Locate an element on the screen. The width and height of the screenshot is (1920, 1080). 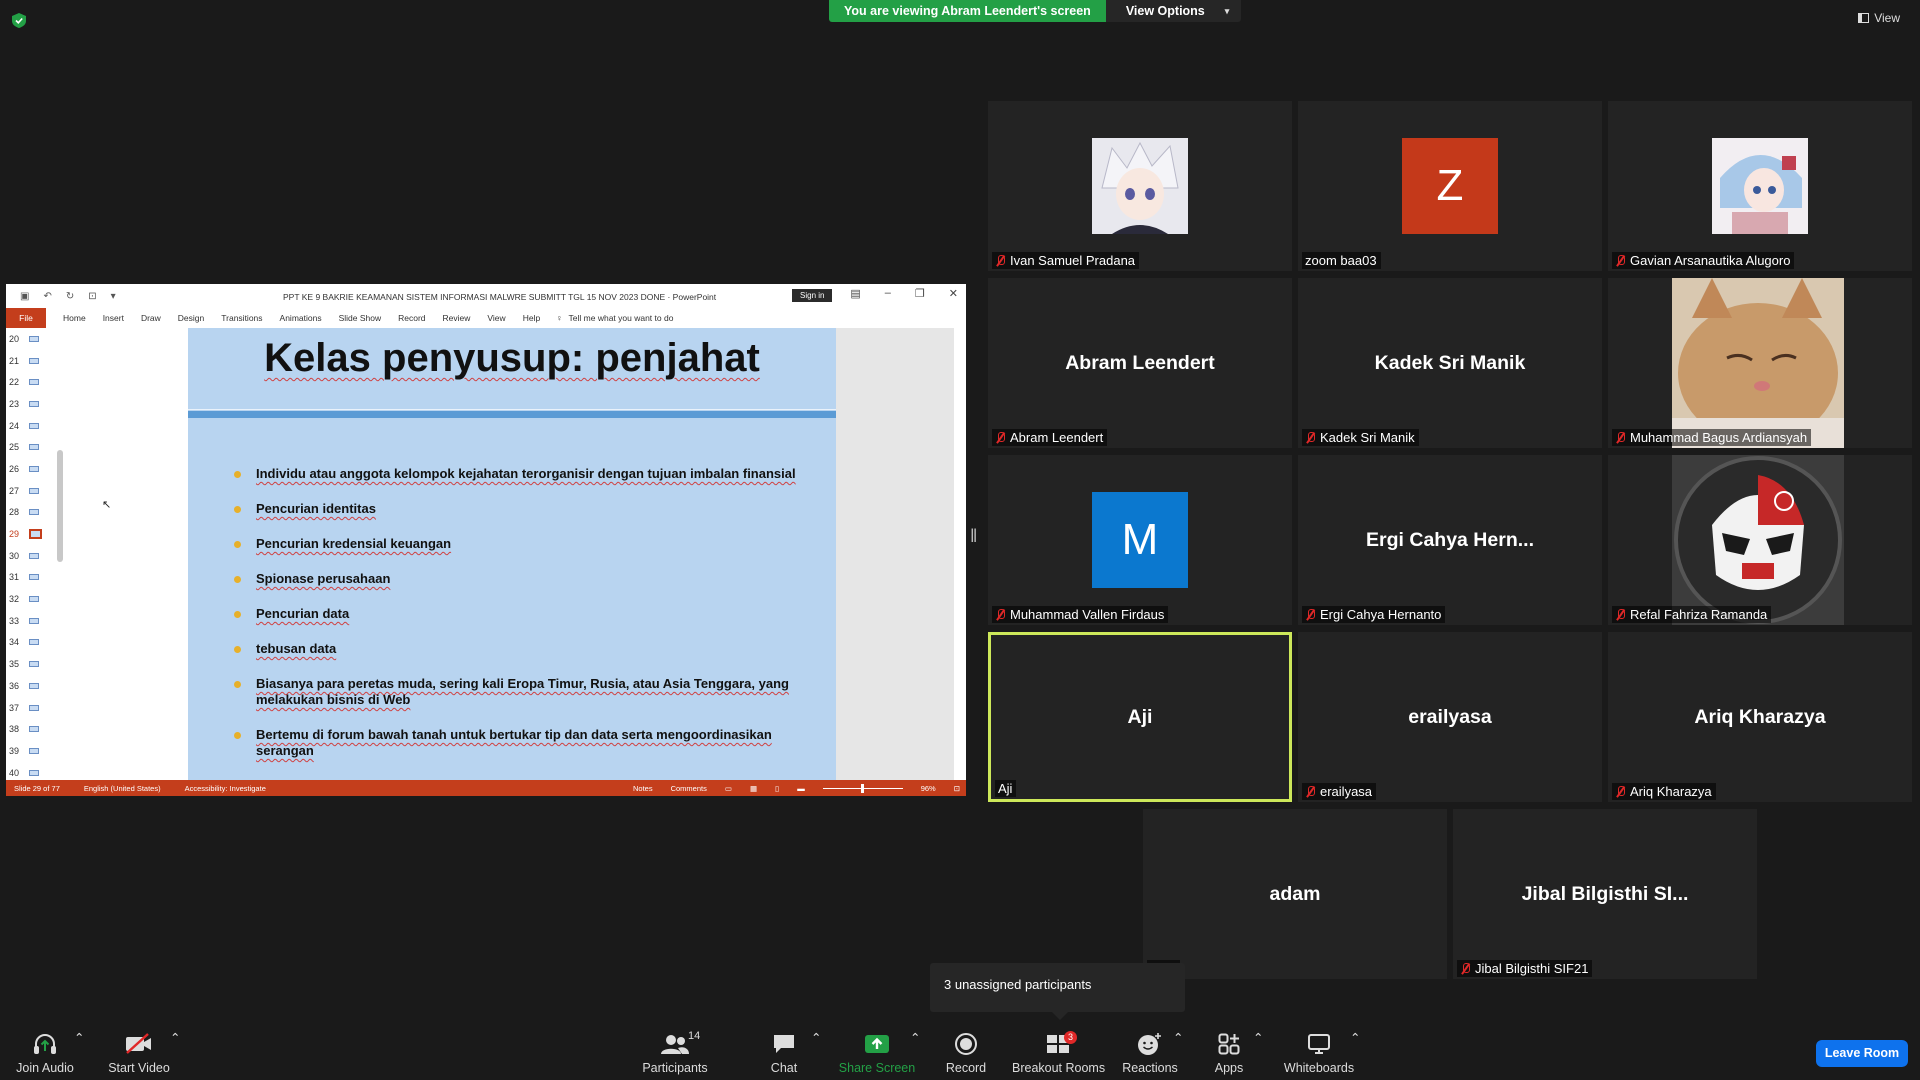
slide-number: 37 is located at coordinates (14, 707).